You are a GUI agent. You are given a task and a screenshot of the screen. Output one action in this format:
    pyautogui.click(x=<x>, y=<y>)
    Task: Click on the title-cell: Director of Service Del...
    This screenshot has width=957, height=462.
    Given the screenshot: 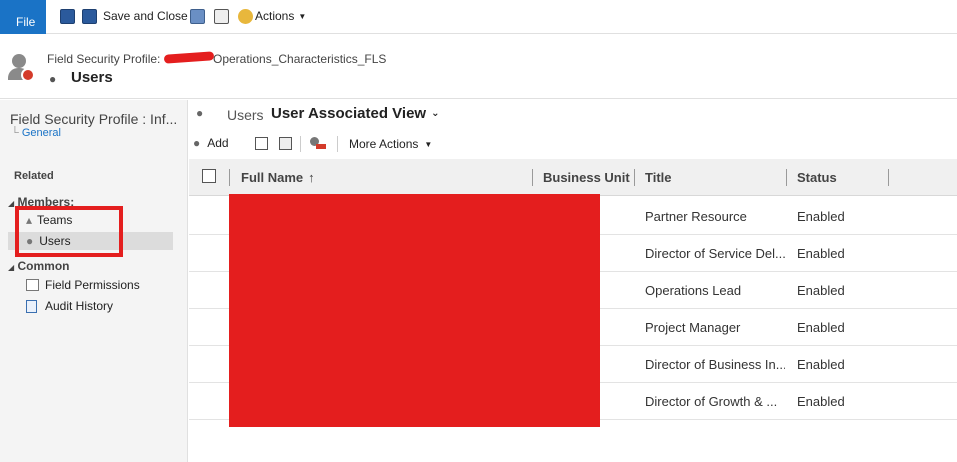 What is the action you would take?
    pyautogui.click(x=715, y=253)
    